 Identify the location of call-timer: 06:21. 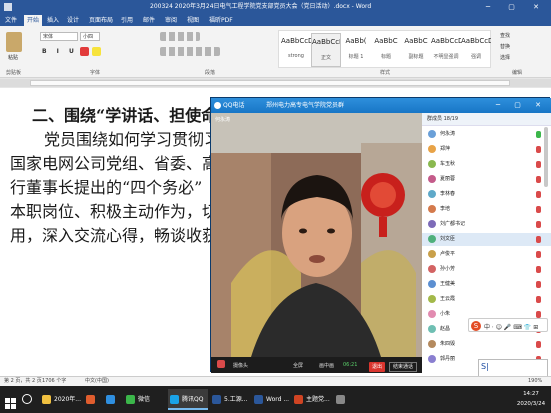
(350, 365).